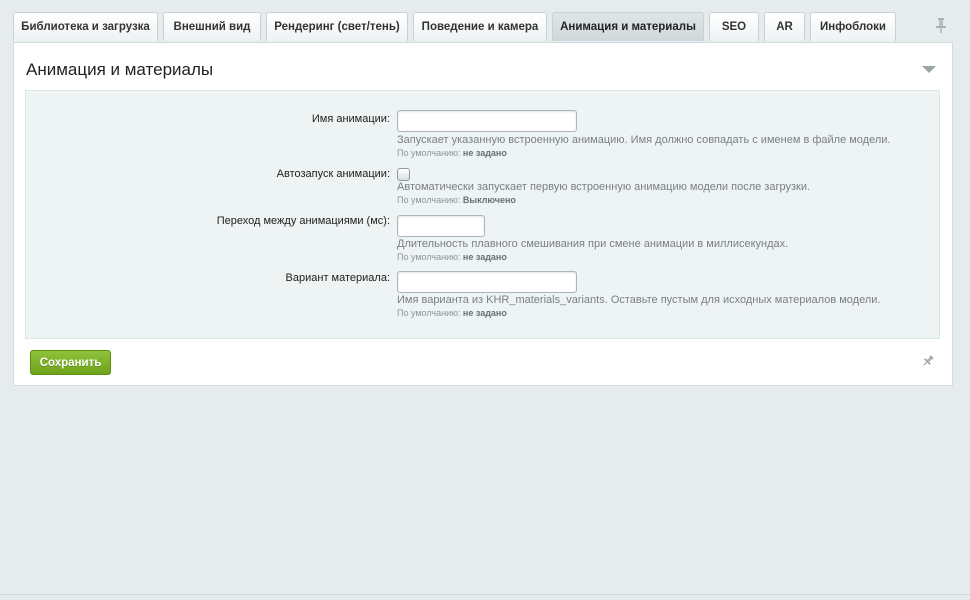 This screenshot has height=600, width=970. What do you see at coordinates (480, 26) in the screenshot?
I see `tab-behavior-camera: Поведение и камера` at bounding box center [480, 26].